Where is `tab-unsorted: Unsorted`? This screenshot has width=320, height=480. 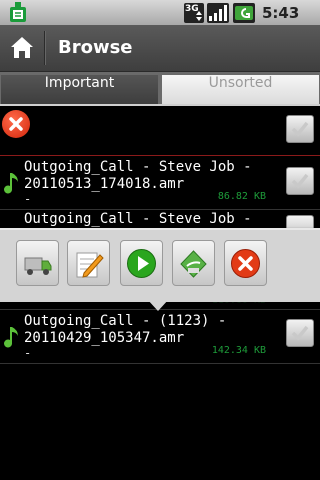
tab-unsorted: Unsorted is located at coordinates (240, 90).